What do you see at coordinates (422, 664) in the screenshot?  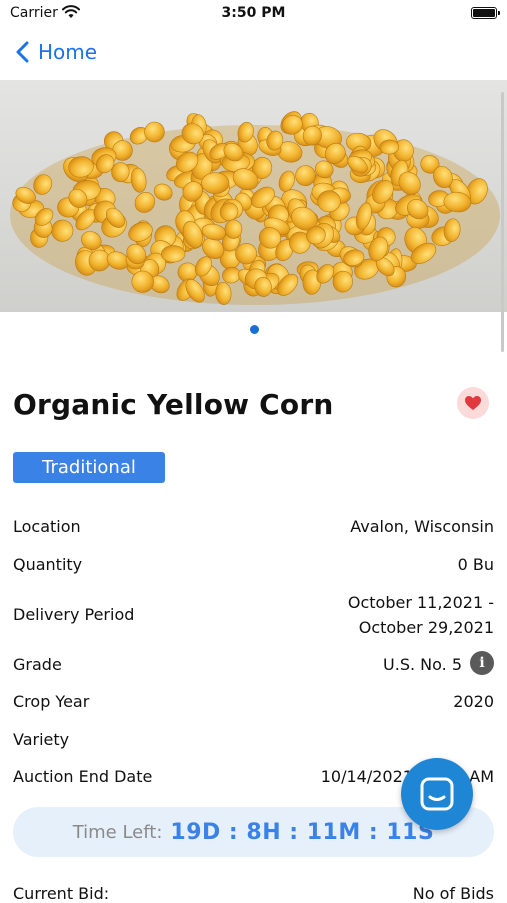 I see `grade-value: U.S. No. 5` at bounding box center [422, 664].